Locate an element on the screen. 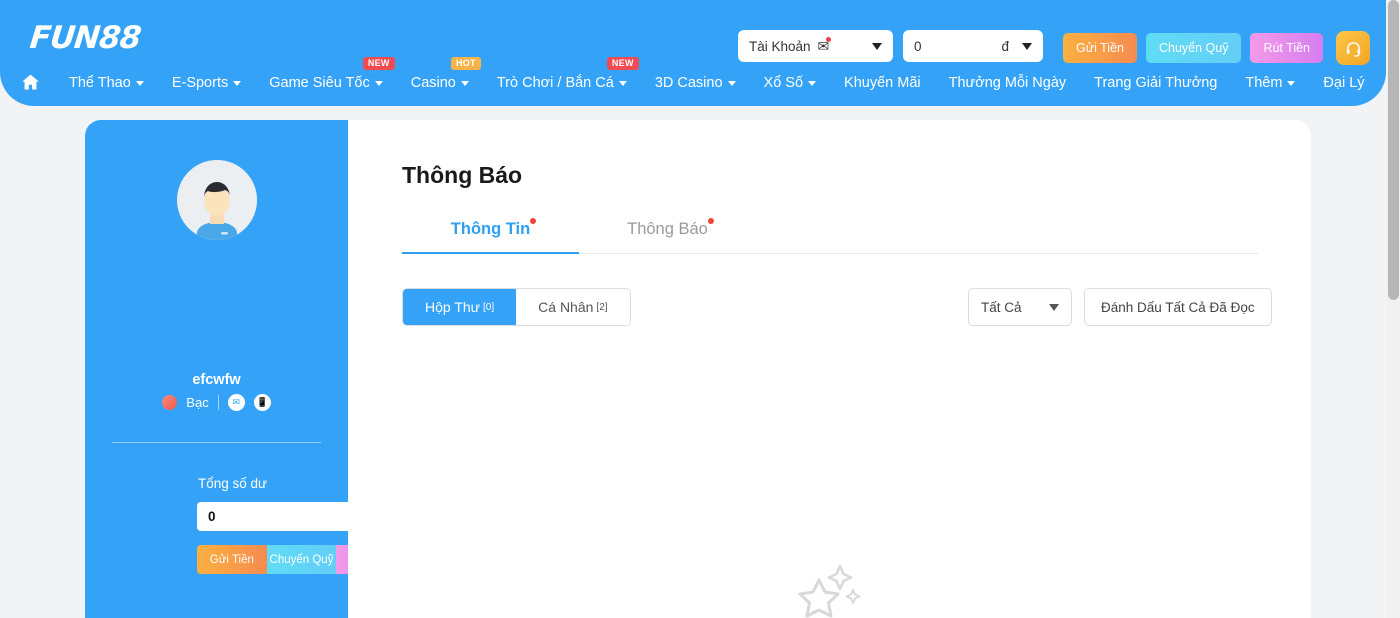 Image resolution: width=1400 pixels, height=618 pixels. header-action-buttons: Gửi Tiền Chuyển Quỹ Rút Tiền is located at coordinates (1217, 48).